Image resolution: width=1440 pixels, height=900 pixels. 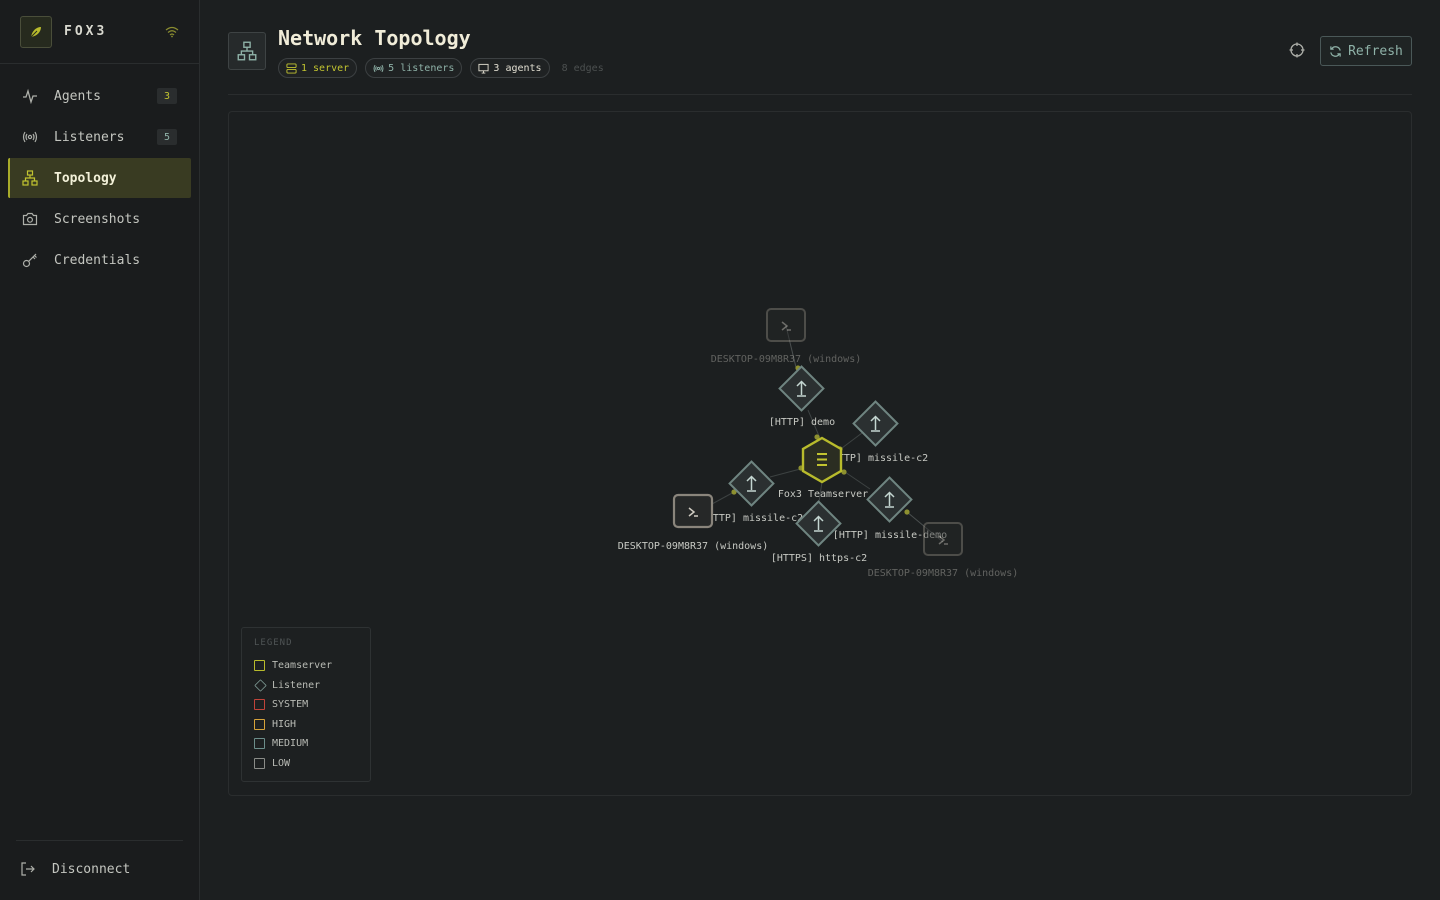 I want to click on sidebar-item-label: Agents, so click(x=77, y=96).